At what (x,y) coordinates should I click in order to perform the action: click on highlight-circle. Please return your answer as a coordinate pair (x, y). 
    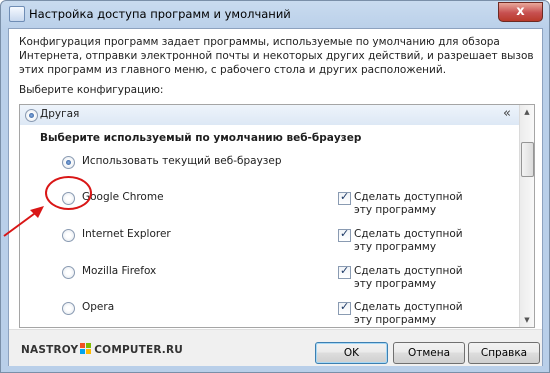
    Looking at the image, I should click on (68, 193).